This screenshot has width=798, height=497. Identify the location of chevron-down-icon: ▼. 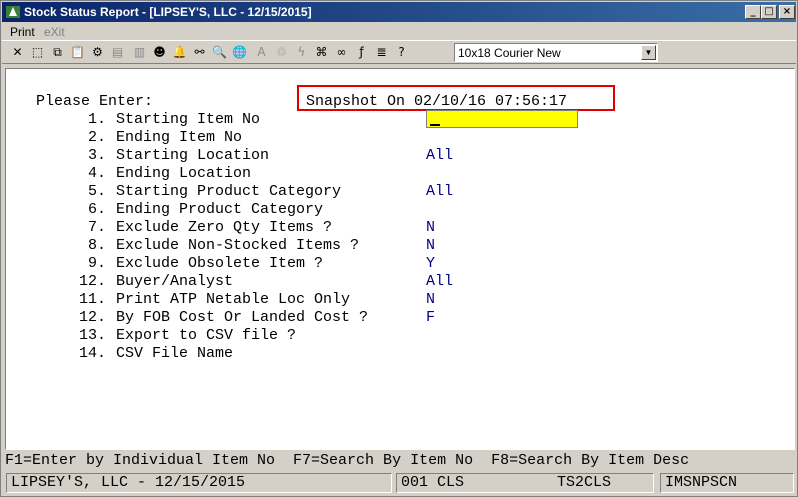
(648, 52).